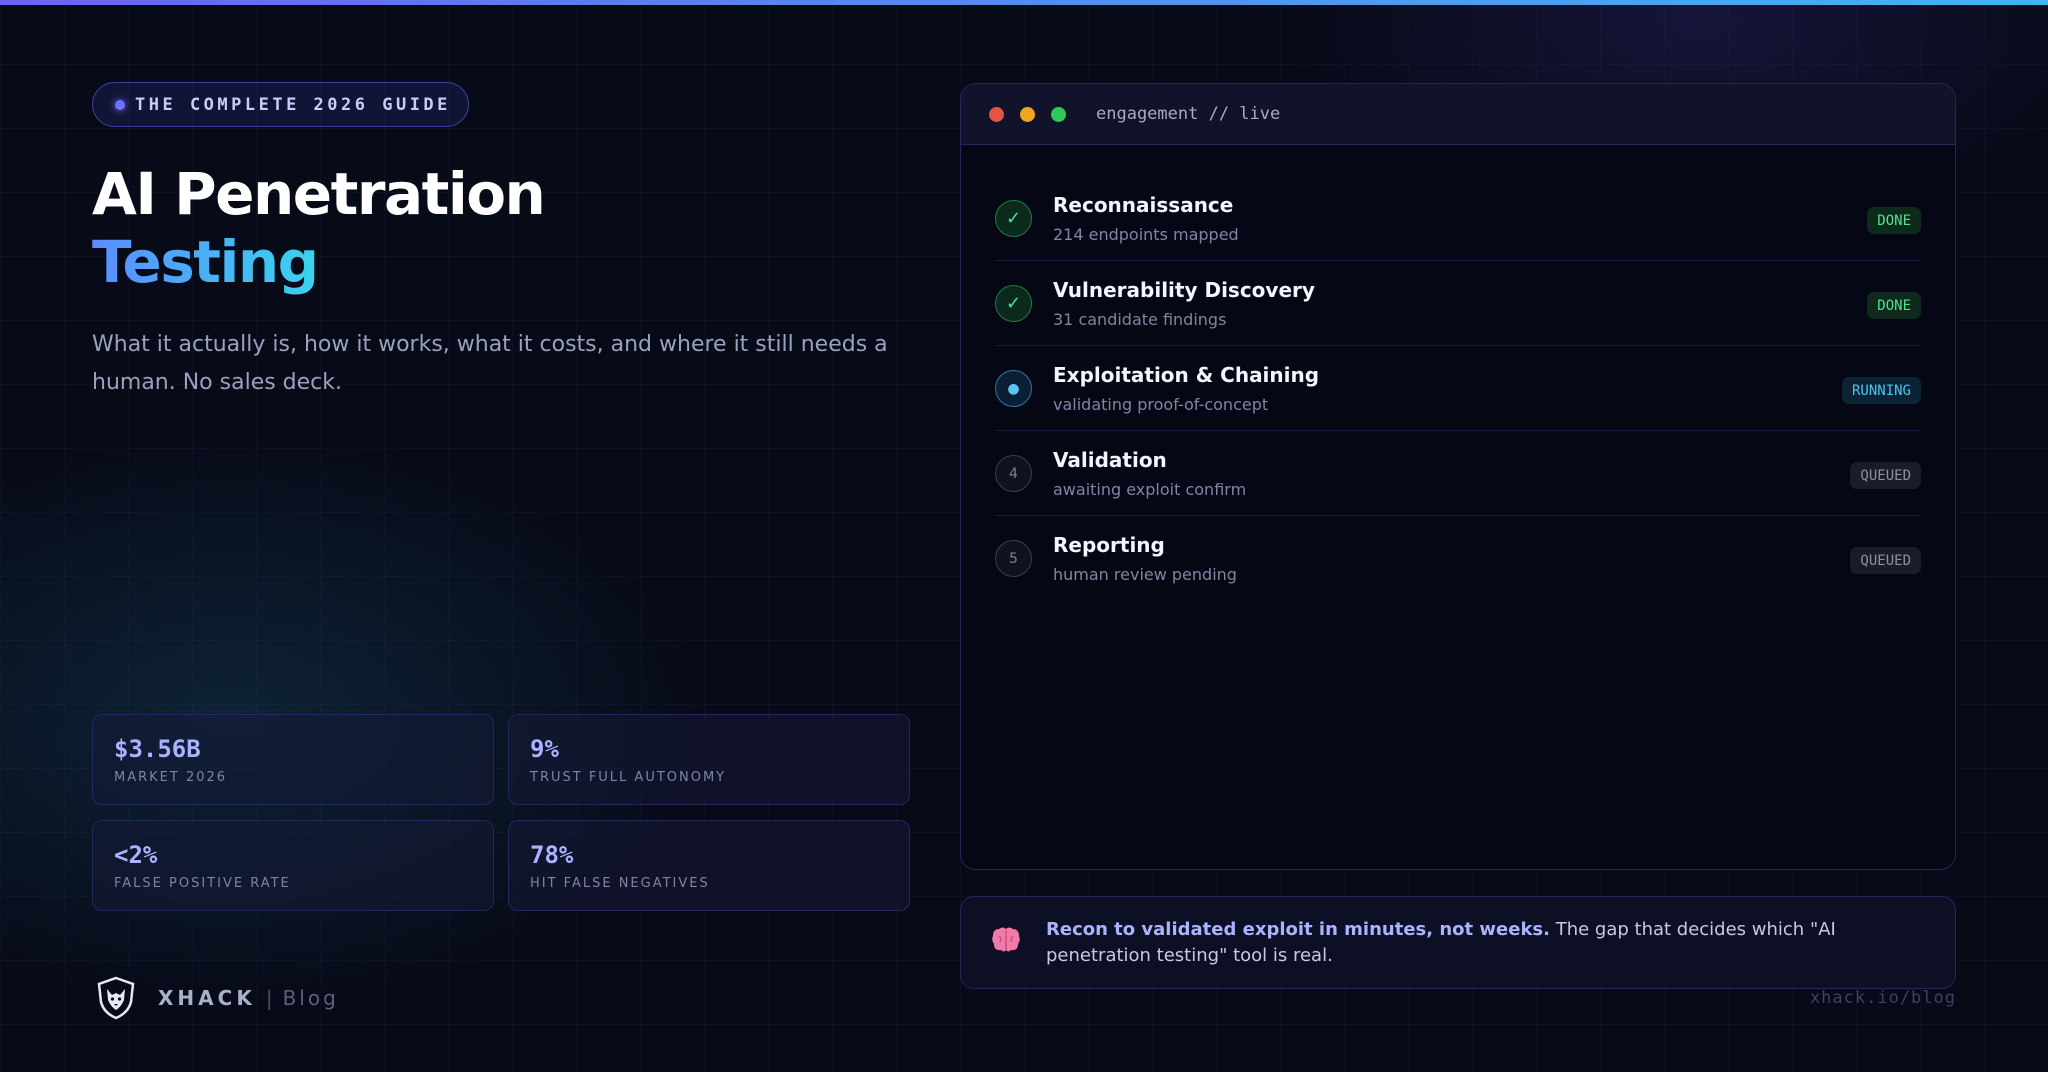 The image size is (2048, 1072). I want to click on step-name: Validation, so click(1110, 460).